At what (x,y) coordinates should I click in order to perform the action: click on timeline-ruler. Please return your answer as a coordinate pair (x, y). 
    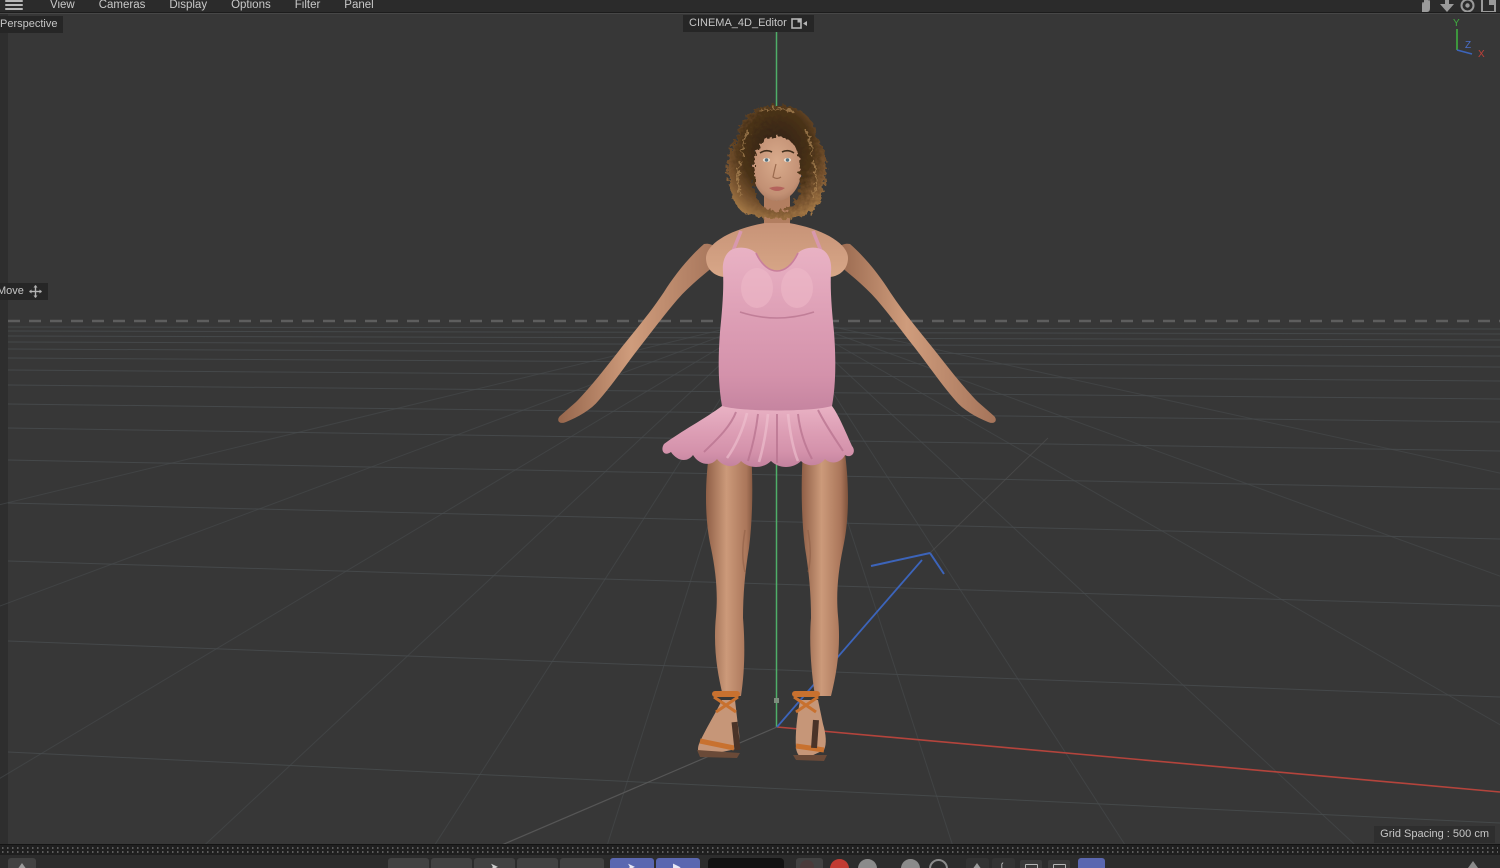
    Looking at the image, I should click on (750, 849).